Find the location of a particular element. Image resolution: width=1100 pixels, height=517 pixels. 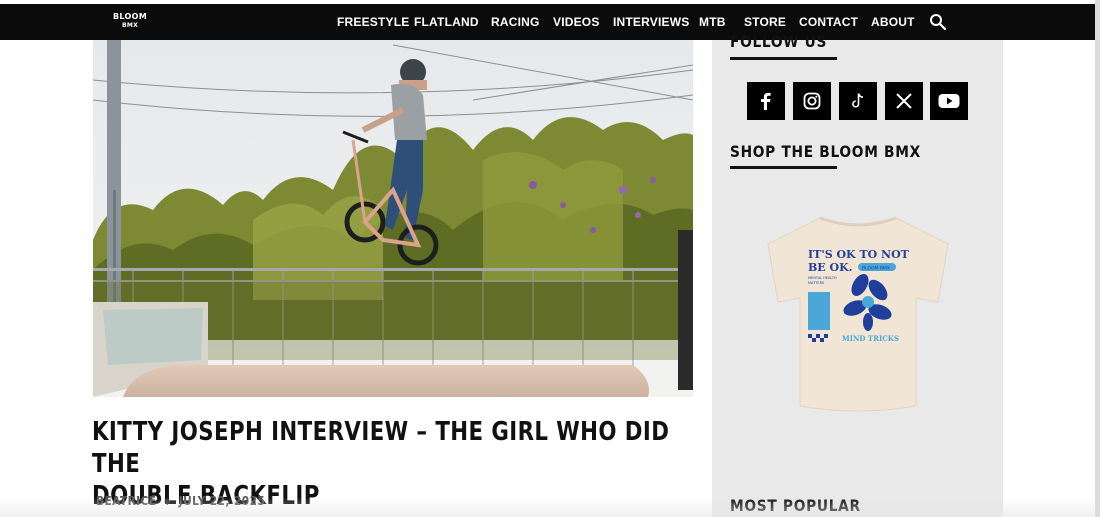

tshirt-small1: MENTAL HEALTH is located at coordinates (822, 278).